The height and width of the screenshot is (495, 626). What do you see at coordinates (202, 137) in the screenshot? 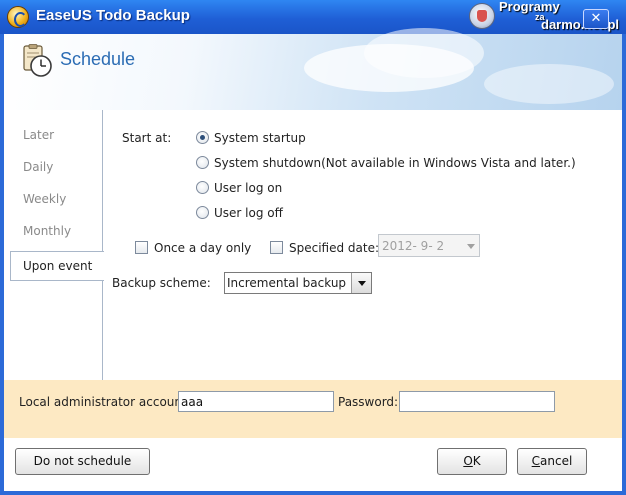
I see `radio-system-startup` at bounding box center [202, 137].